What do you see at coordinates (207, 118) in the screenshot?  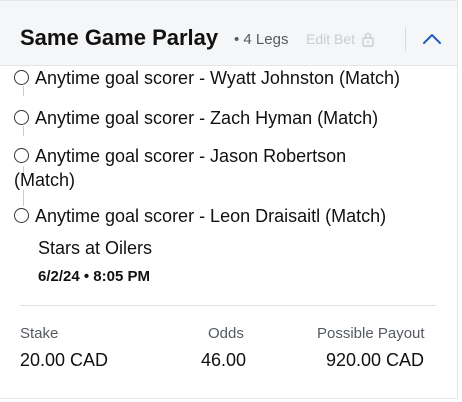 I see `leg-text: Anytime goal scorer - Zach Hyman (Match)` at bounding box center [207, 118].